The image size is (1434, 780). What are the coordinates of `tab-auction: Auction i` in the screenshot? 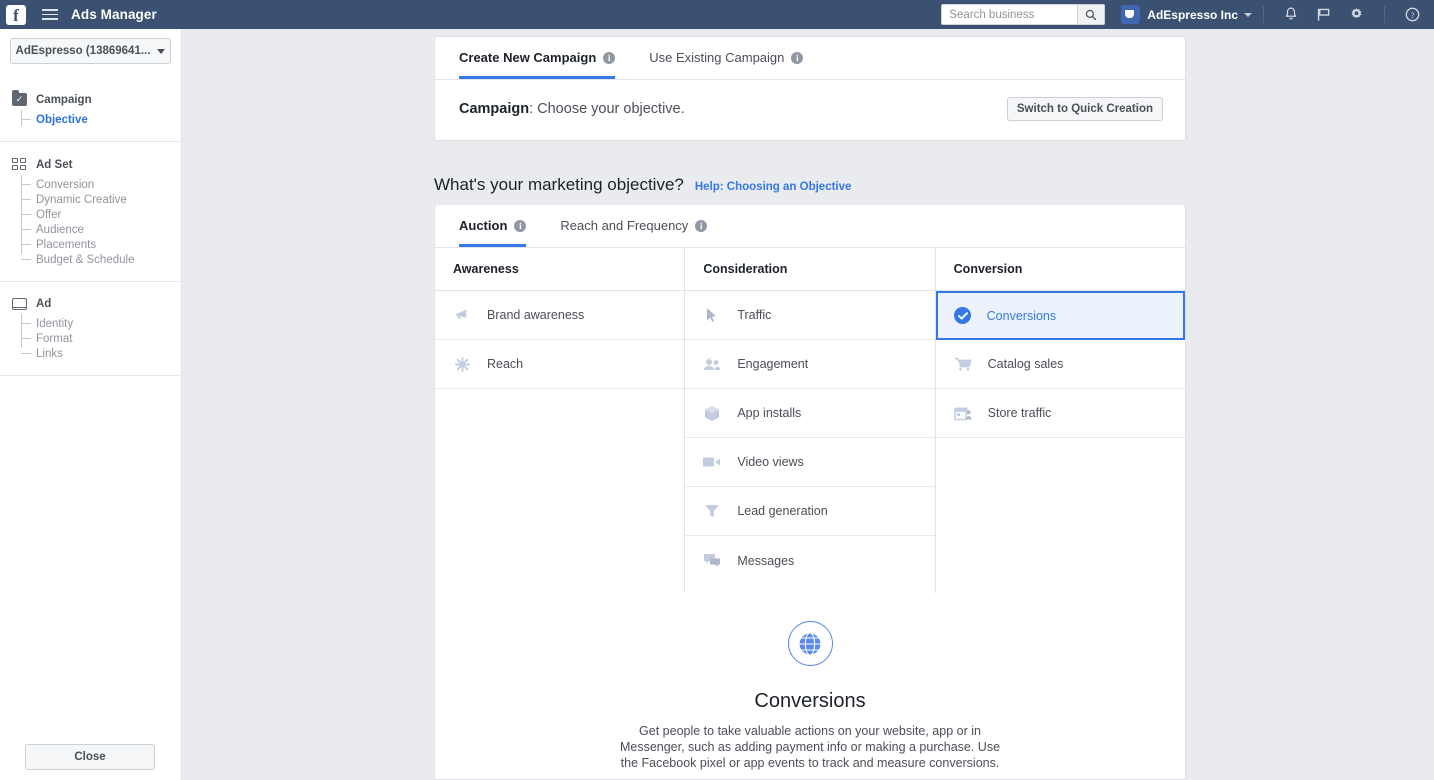 It's located at (493, 226).